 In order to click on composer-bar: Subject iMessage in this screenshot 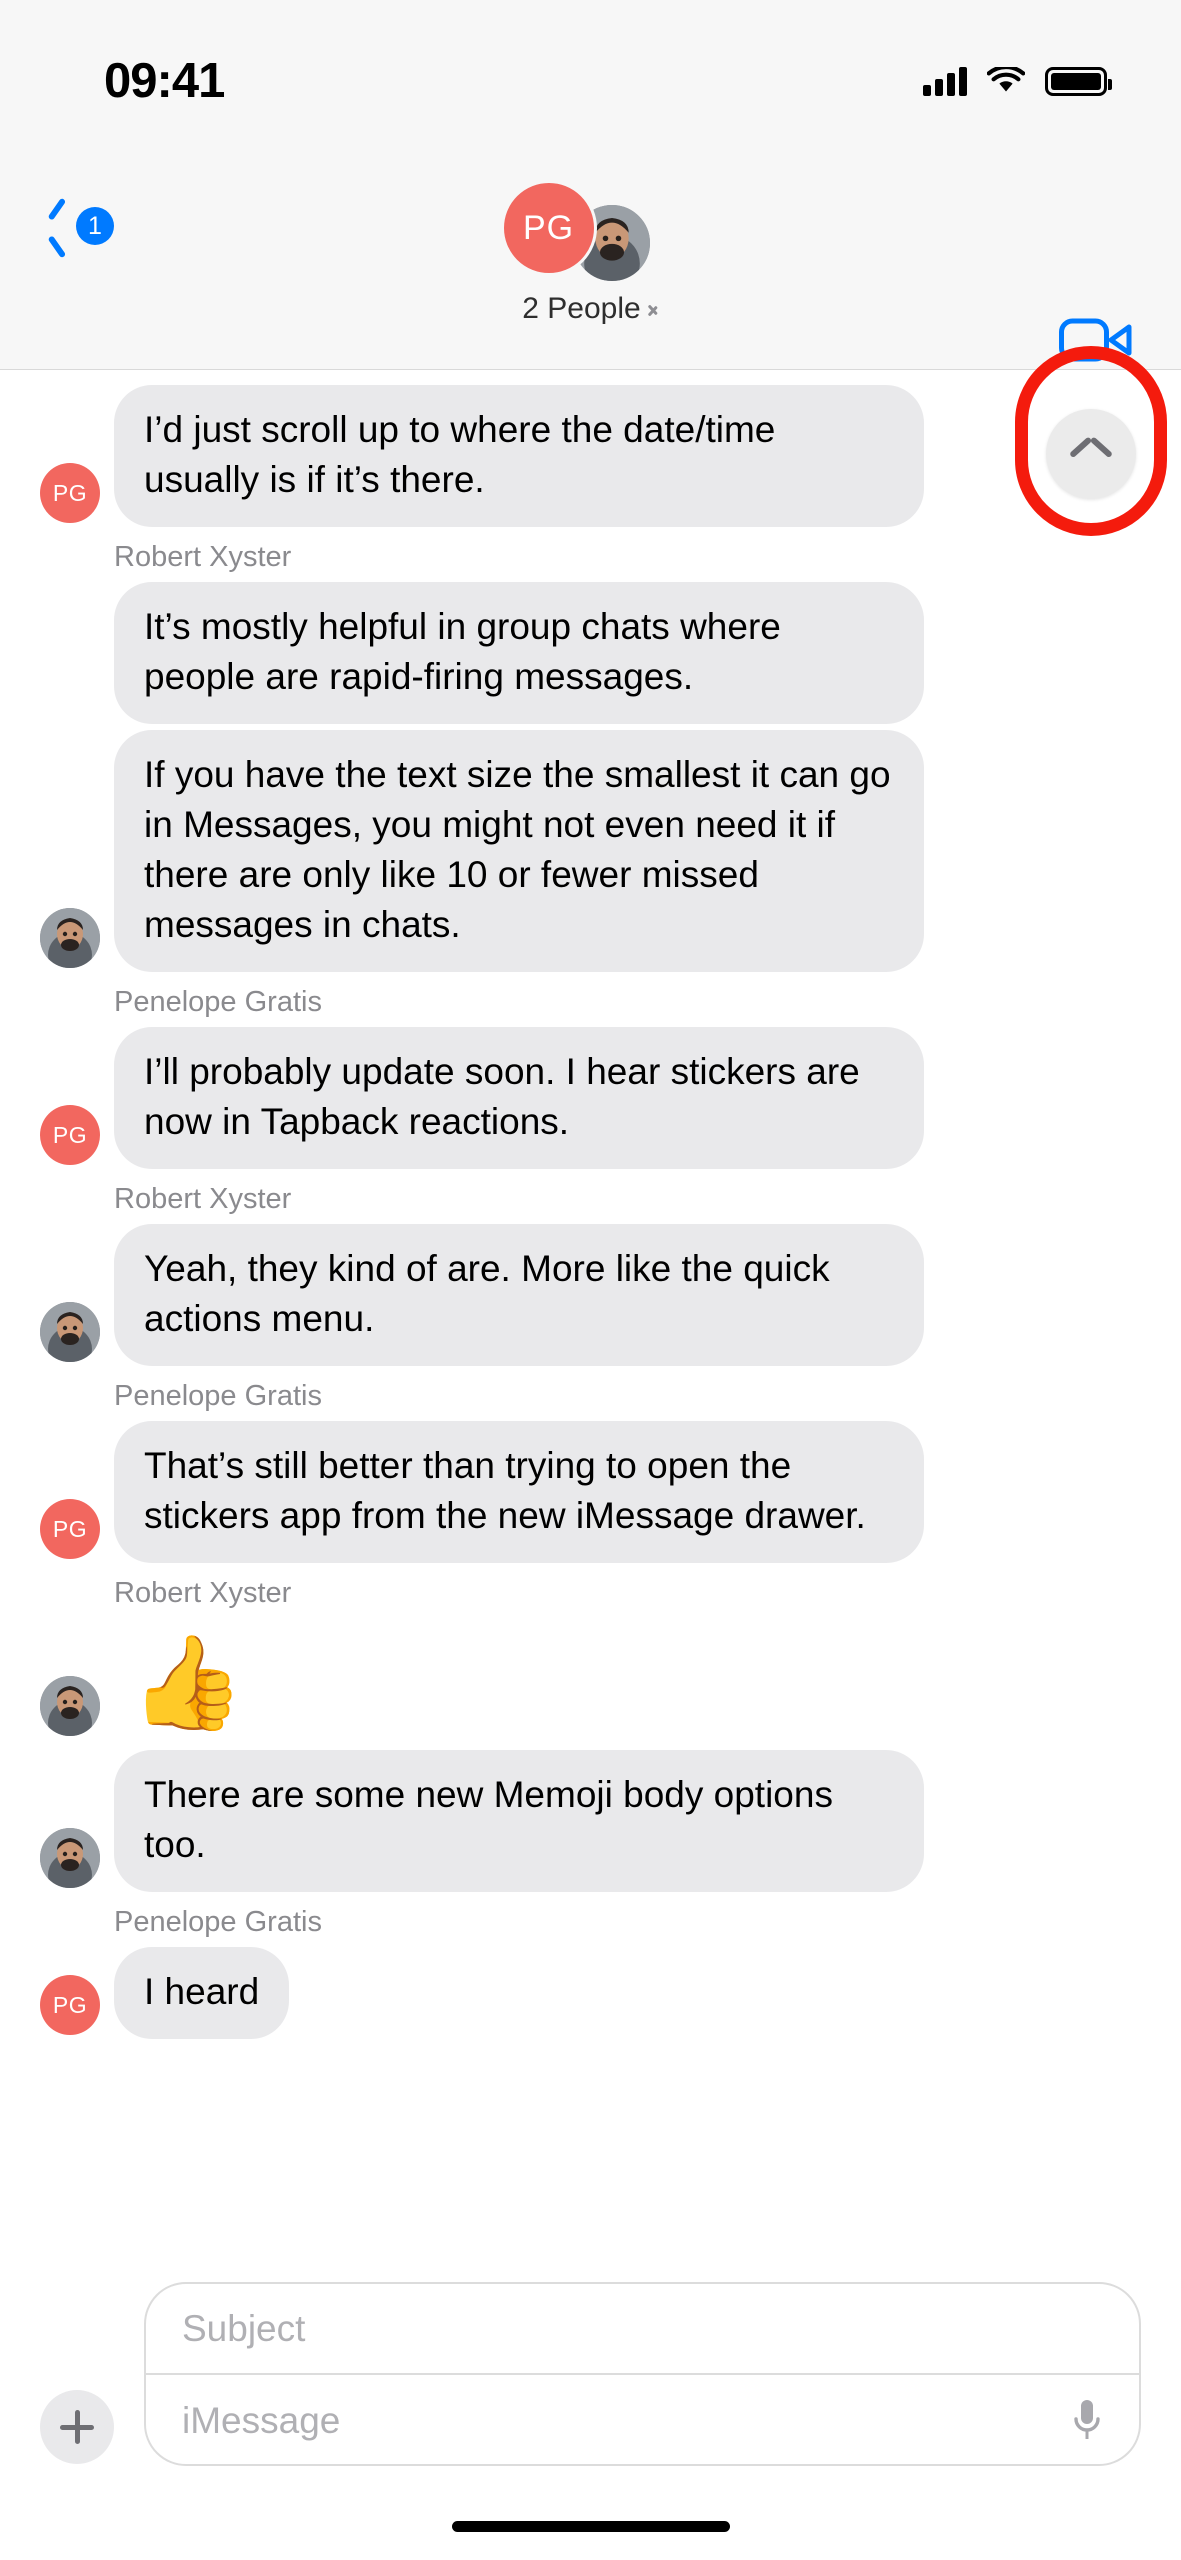, I will do `click(590, 2404)`.